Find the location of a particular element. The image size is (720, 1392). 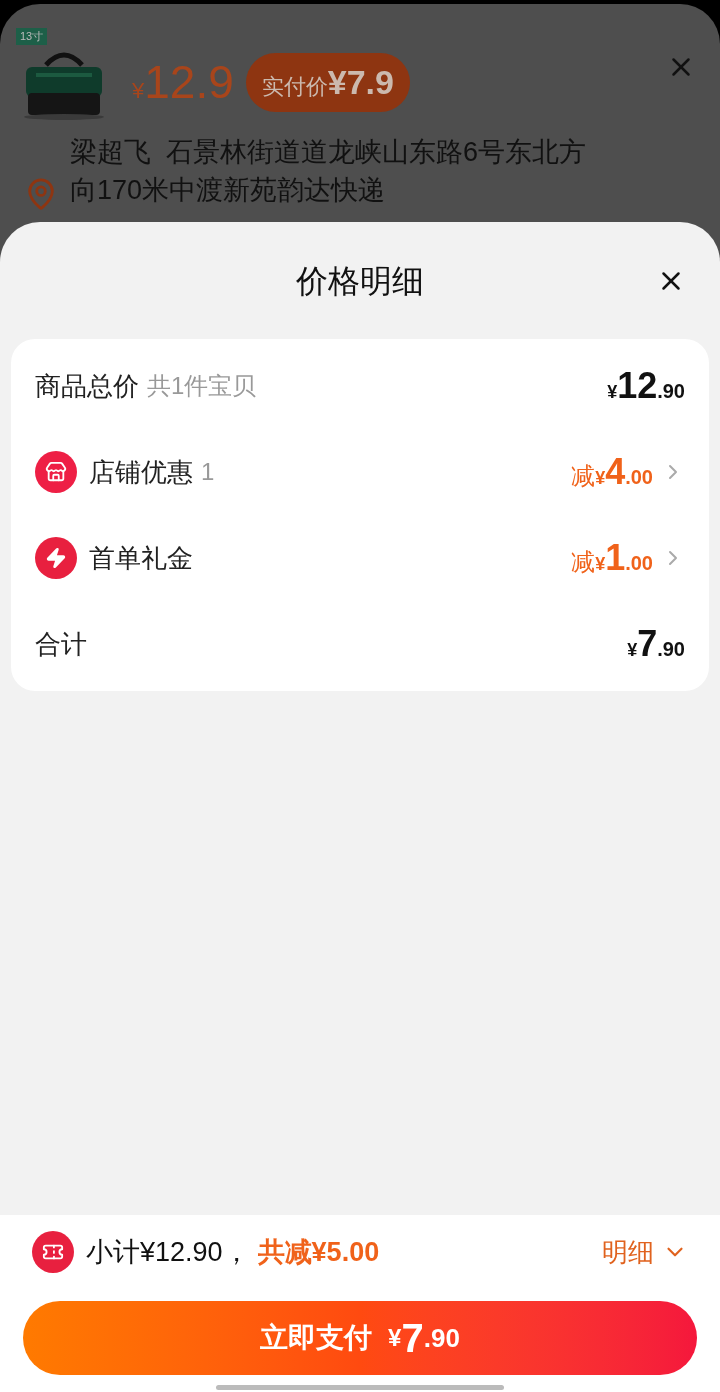

price: ¥12.9 is located at coordinates (183, 82).